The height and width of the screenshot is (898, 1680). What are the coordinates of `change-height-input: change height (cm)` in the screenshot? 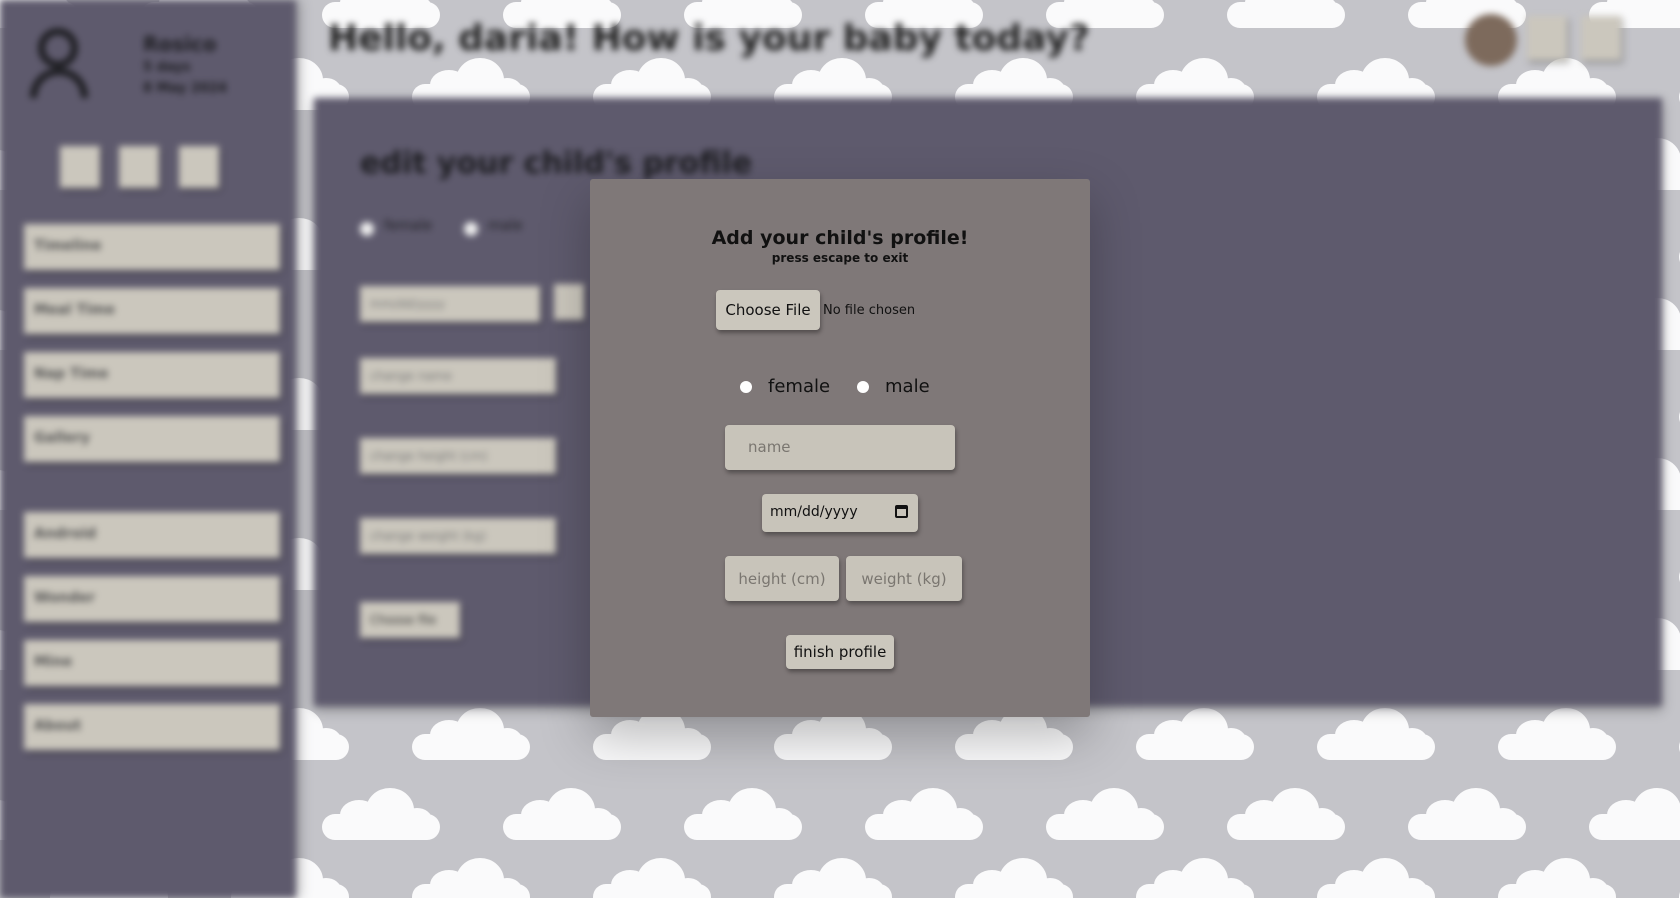 It's located at (458, 456).